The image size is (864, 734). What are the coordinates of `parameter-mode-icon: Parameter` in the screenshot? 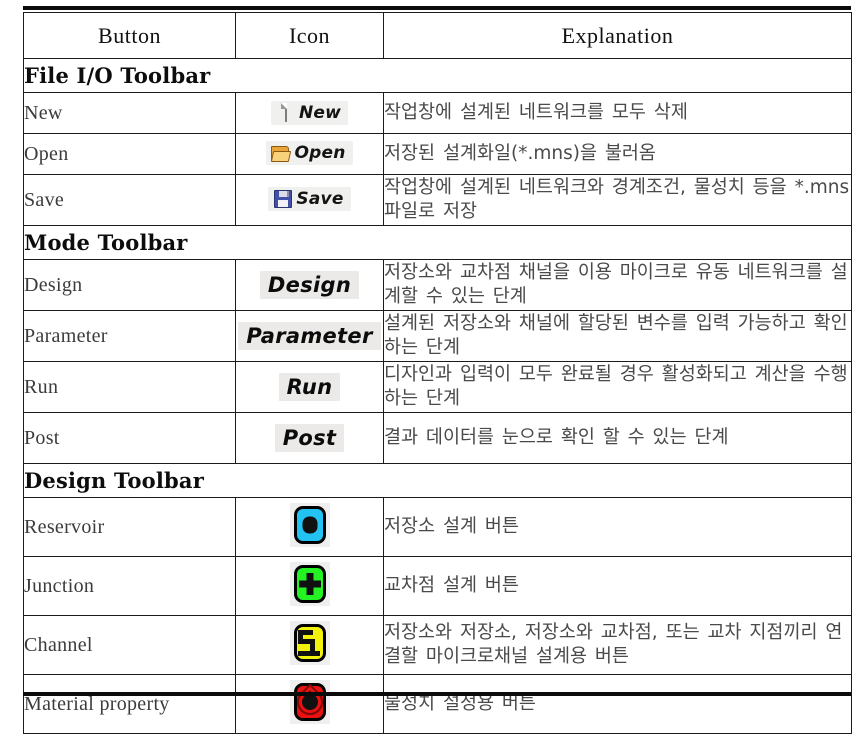 It's located at (309, 336).